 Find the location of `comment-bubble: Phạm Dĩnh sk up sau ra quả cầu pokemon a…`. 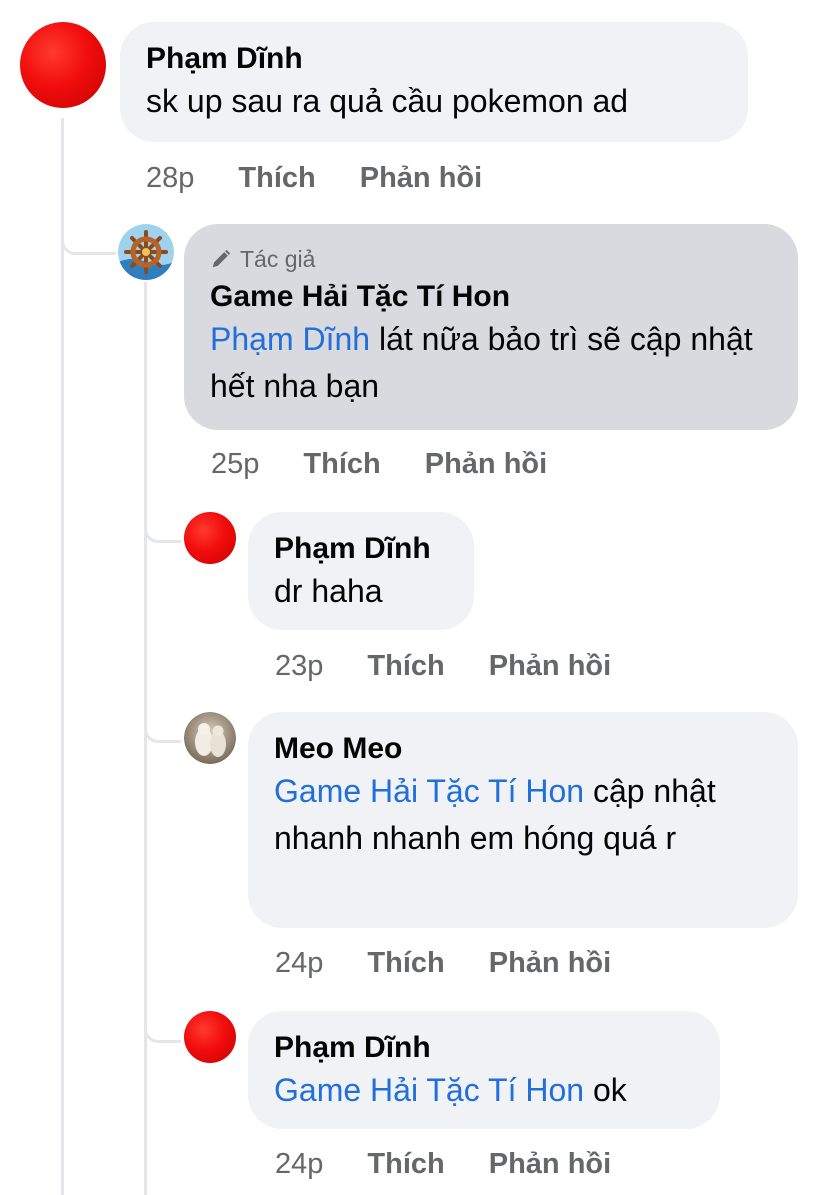

comment-bubble: Phạm Dĩnh sk up sau ra quả cầu pokemon a… is located at coordinates (434, 82).